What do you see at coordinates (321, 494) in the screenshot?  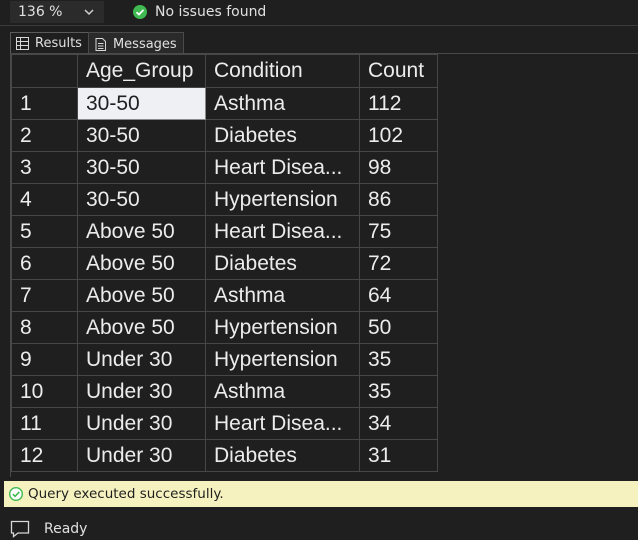 I see `query-status-bar: Query executed successfully.` at bounding box center [321, 494].